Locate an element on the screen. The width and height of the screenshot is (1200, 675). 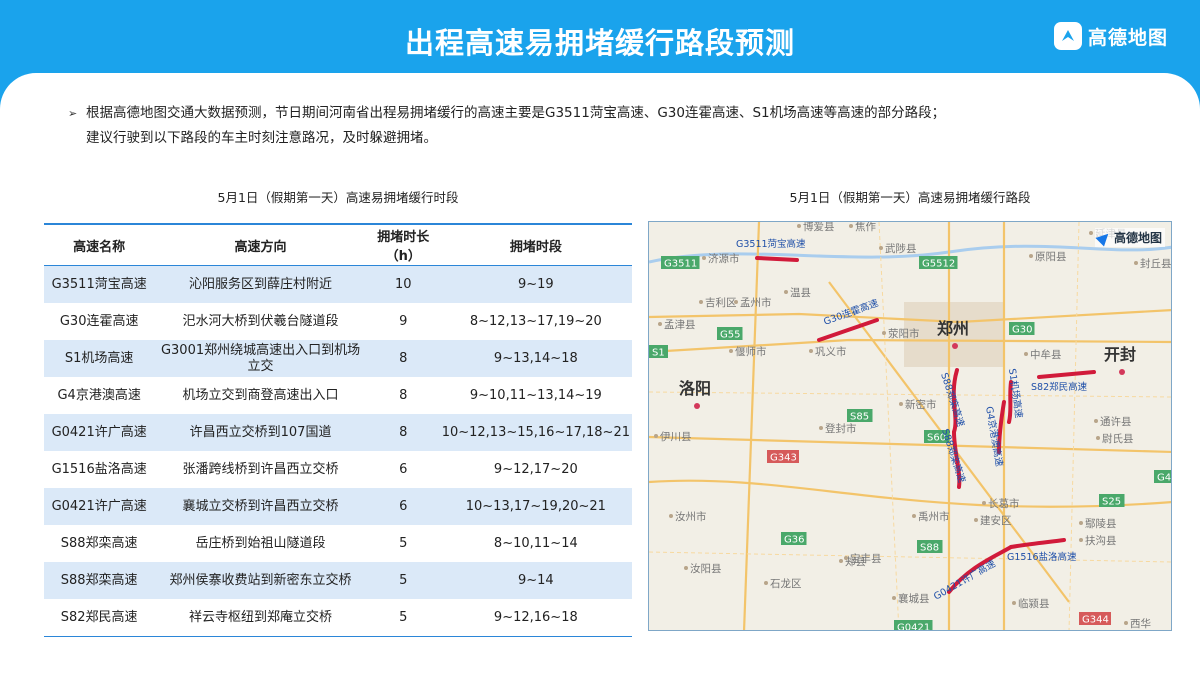
table-row: G30连霍高速 汜水河大桥到伏羲台隧道段 9 8~12,13~17,19~20 is located at coordinates (338, 321).